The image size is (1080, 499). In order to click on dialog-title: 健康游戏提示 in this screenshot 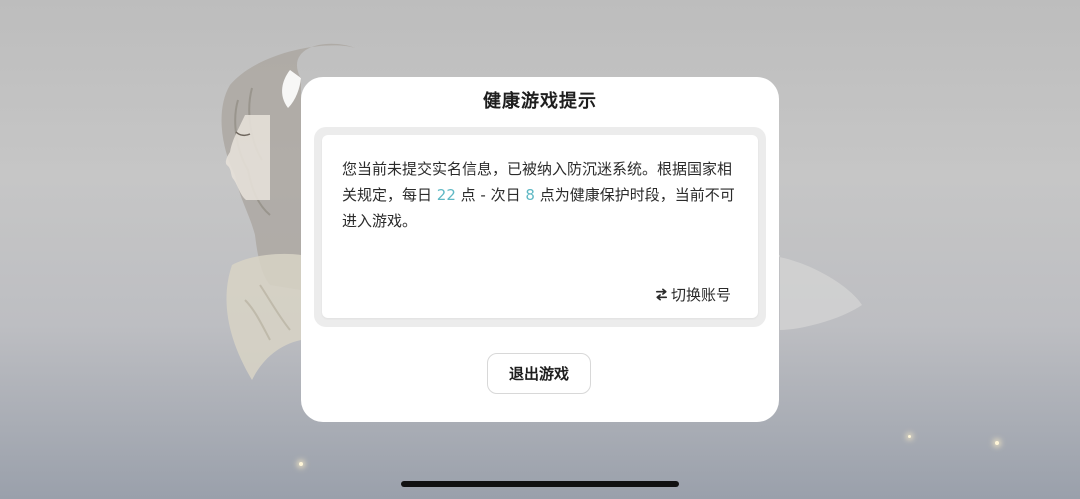, I will do `click(540, 101)`.